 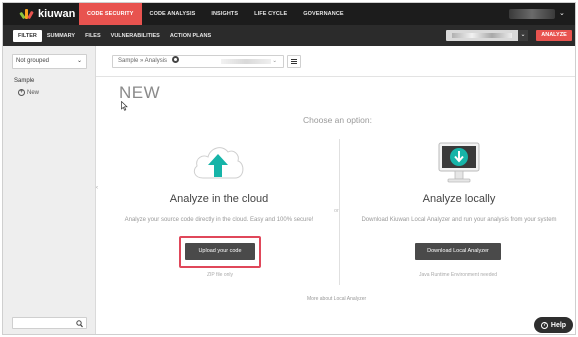 What do you see at coordinates (93, 36) in the screenshot?
I see `subtab-files: FILES` at bounding box center [93, 36].